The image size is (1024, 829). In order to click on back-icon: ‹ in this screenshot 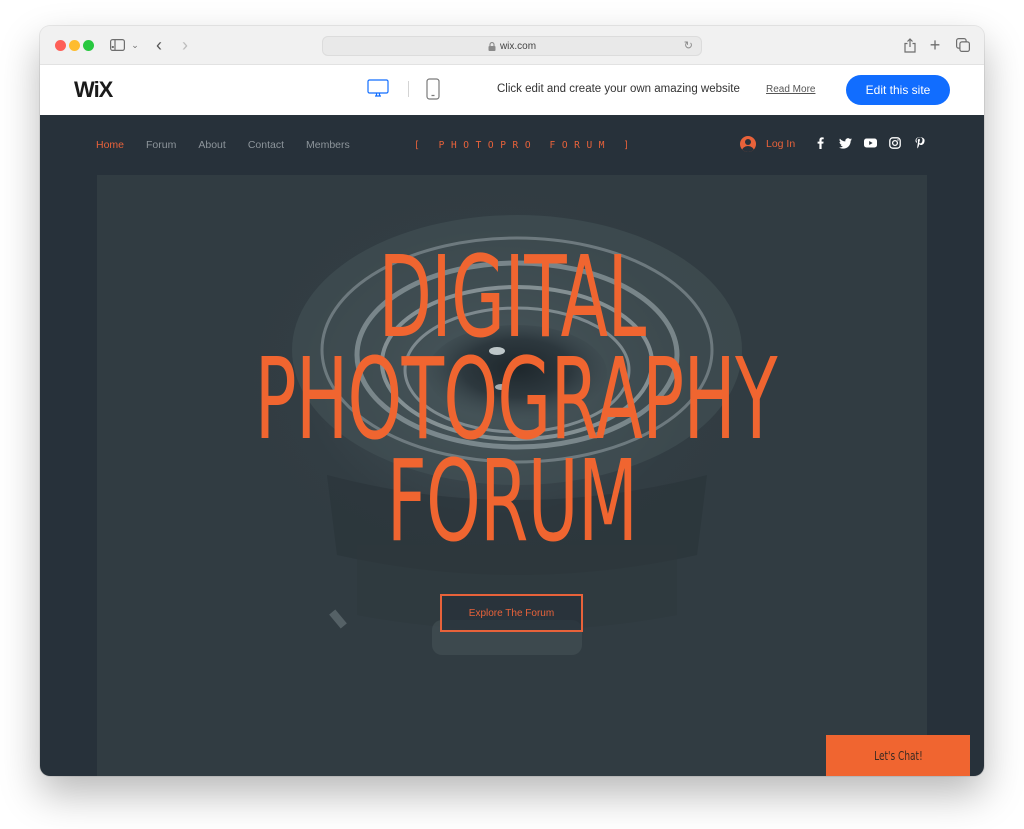, I will do `click(159, 45)`.